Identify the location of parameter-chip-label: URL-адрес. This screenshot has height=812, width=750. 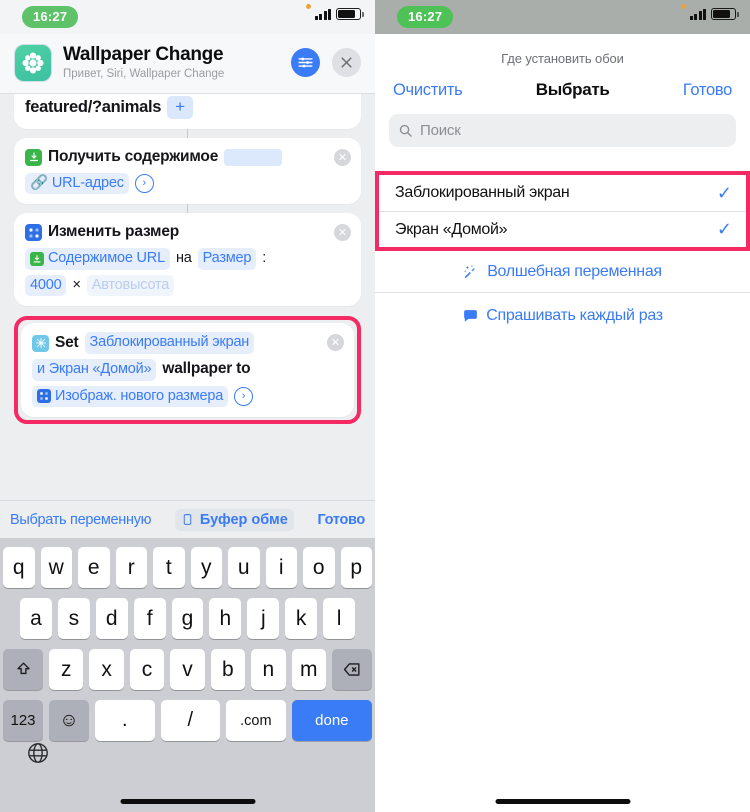
(87, 182).